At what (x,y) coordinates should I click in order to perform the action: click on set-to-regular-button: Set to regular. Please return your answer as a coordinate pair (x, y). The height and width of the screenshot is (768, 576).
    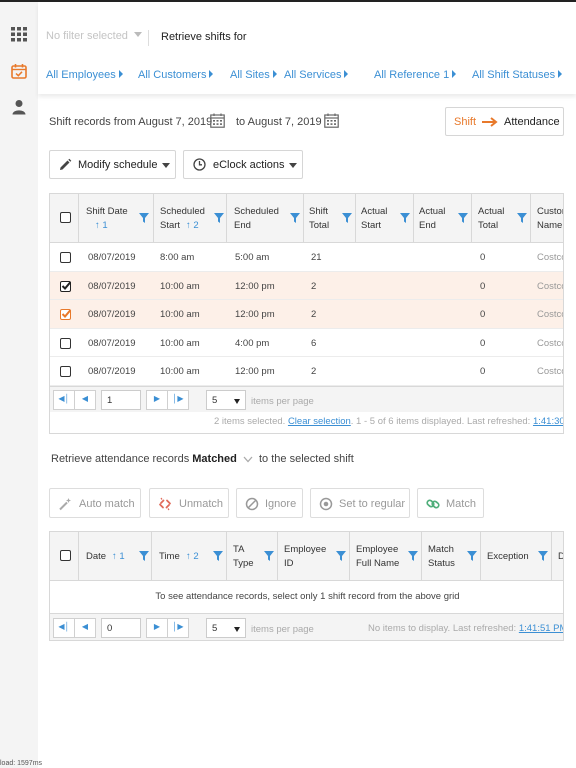
    Looking at the image, I should click on (360, 503).